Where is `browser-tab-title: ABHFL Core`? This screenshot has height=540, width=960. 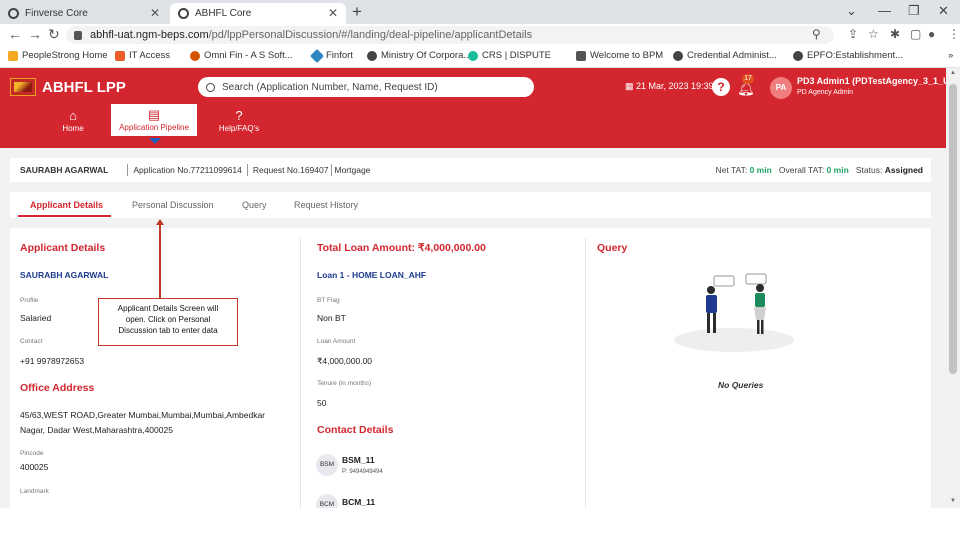 browser-tab-title: ABHFL Core is located at coordinates (223, 13).